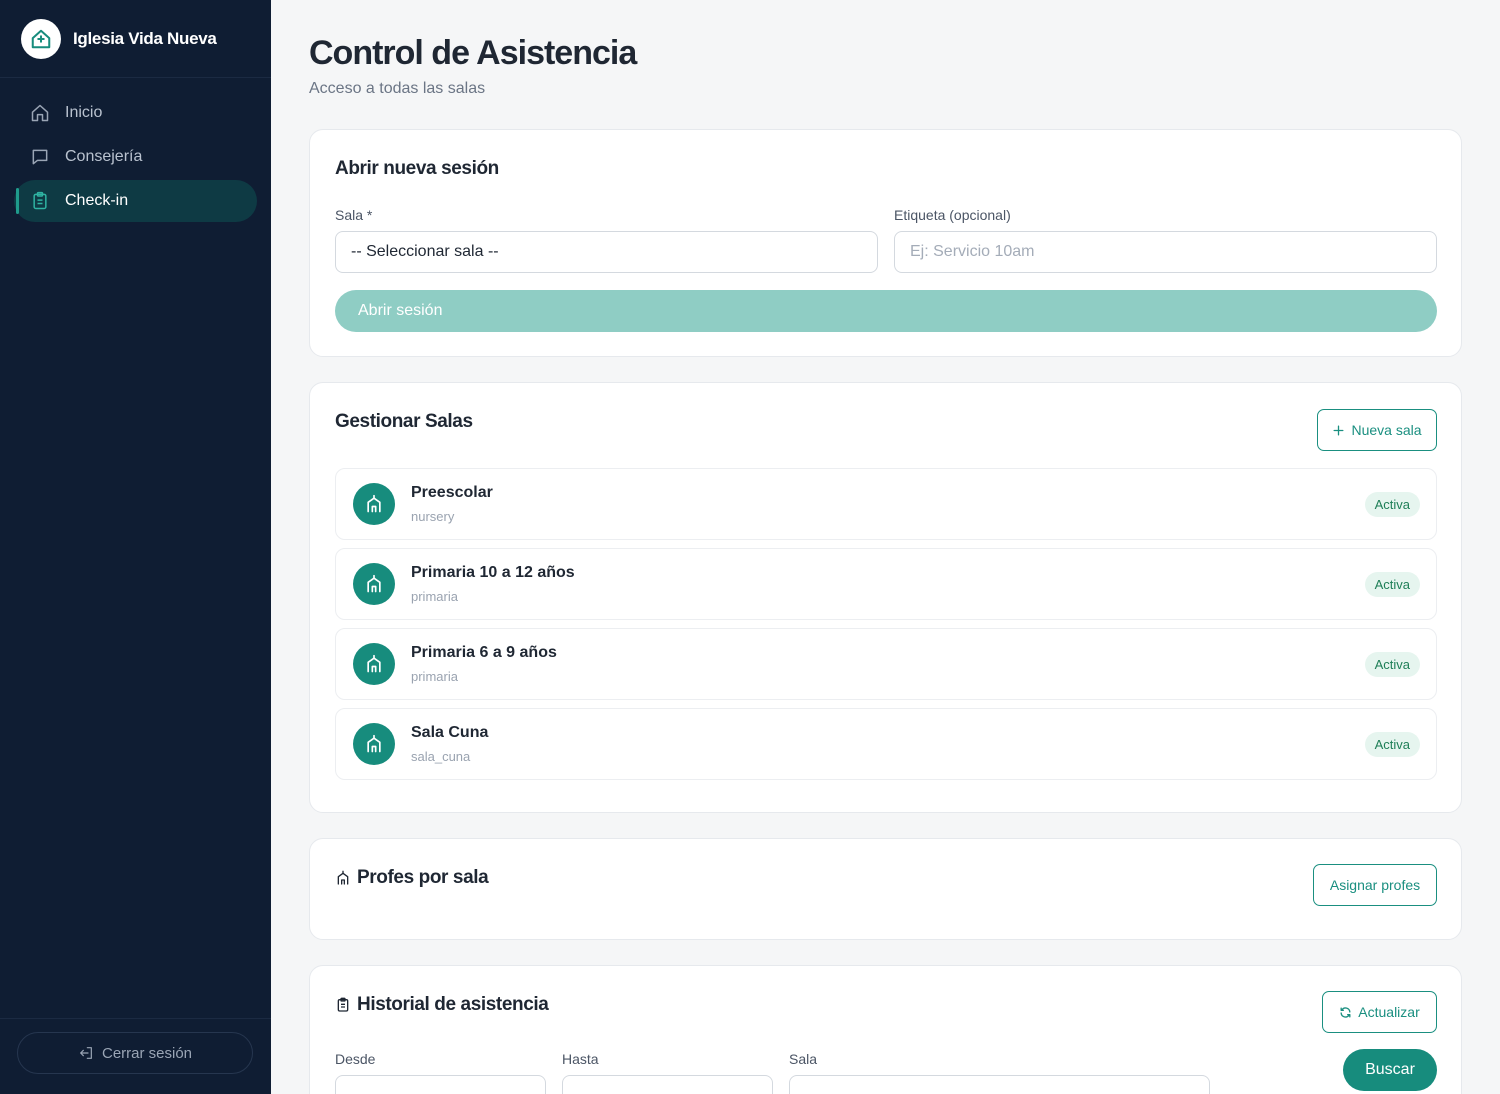  What do you see at coordinates (452, 492) in the screenshot?
I see `room-name: Preescolar` at bounding box center [452, 492].